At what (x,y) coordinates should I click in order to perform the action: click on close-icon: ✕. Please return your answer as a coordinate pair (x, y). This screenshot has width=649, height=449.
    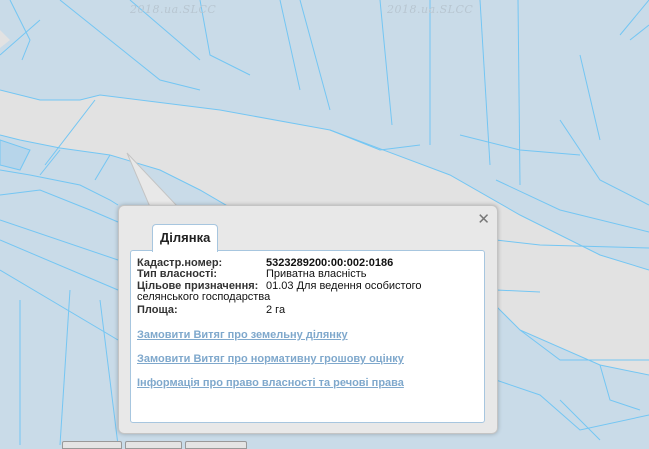
    Looking at the image, I should click on (483, 219).